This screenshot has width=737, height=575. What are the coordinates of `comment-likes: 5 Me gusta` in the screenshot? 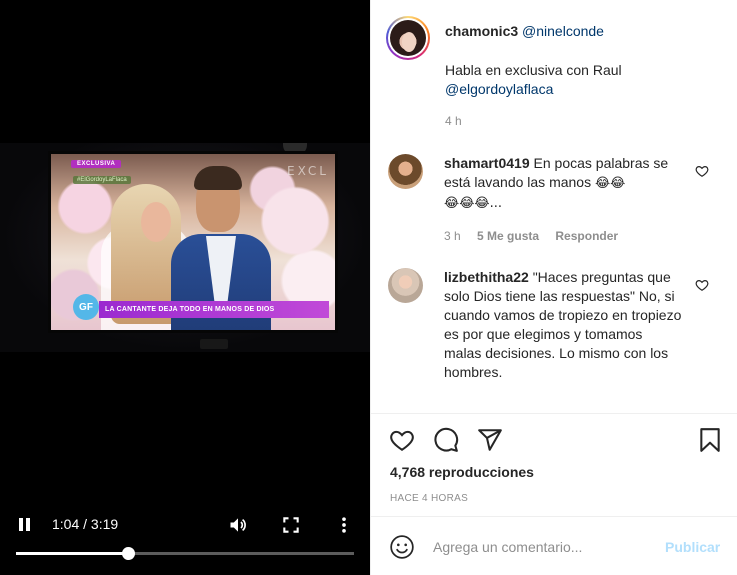 It's located at (508, 236).